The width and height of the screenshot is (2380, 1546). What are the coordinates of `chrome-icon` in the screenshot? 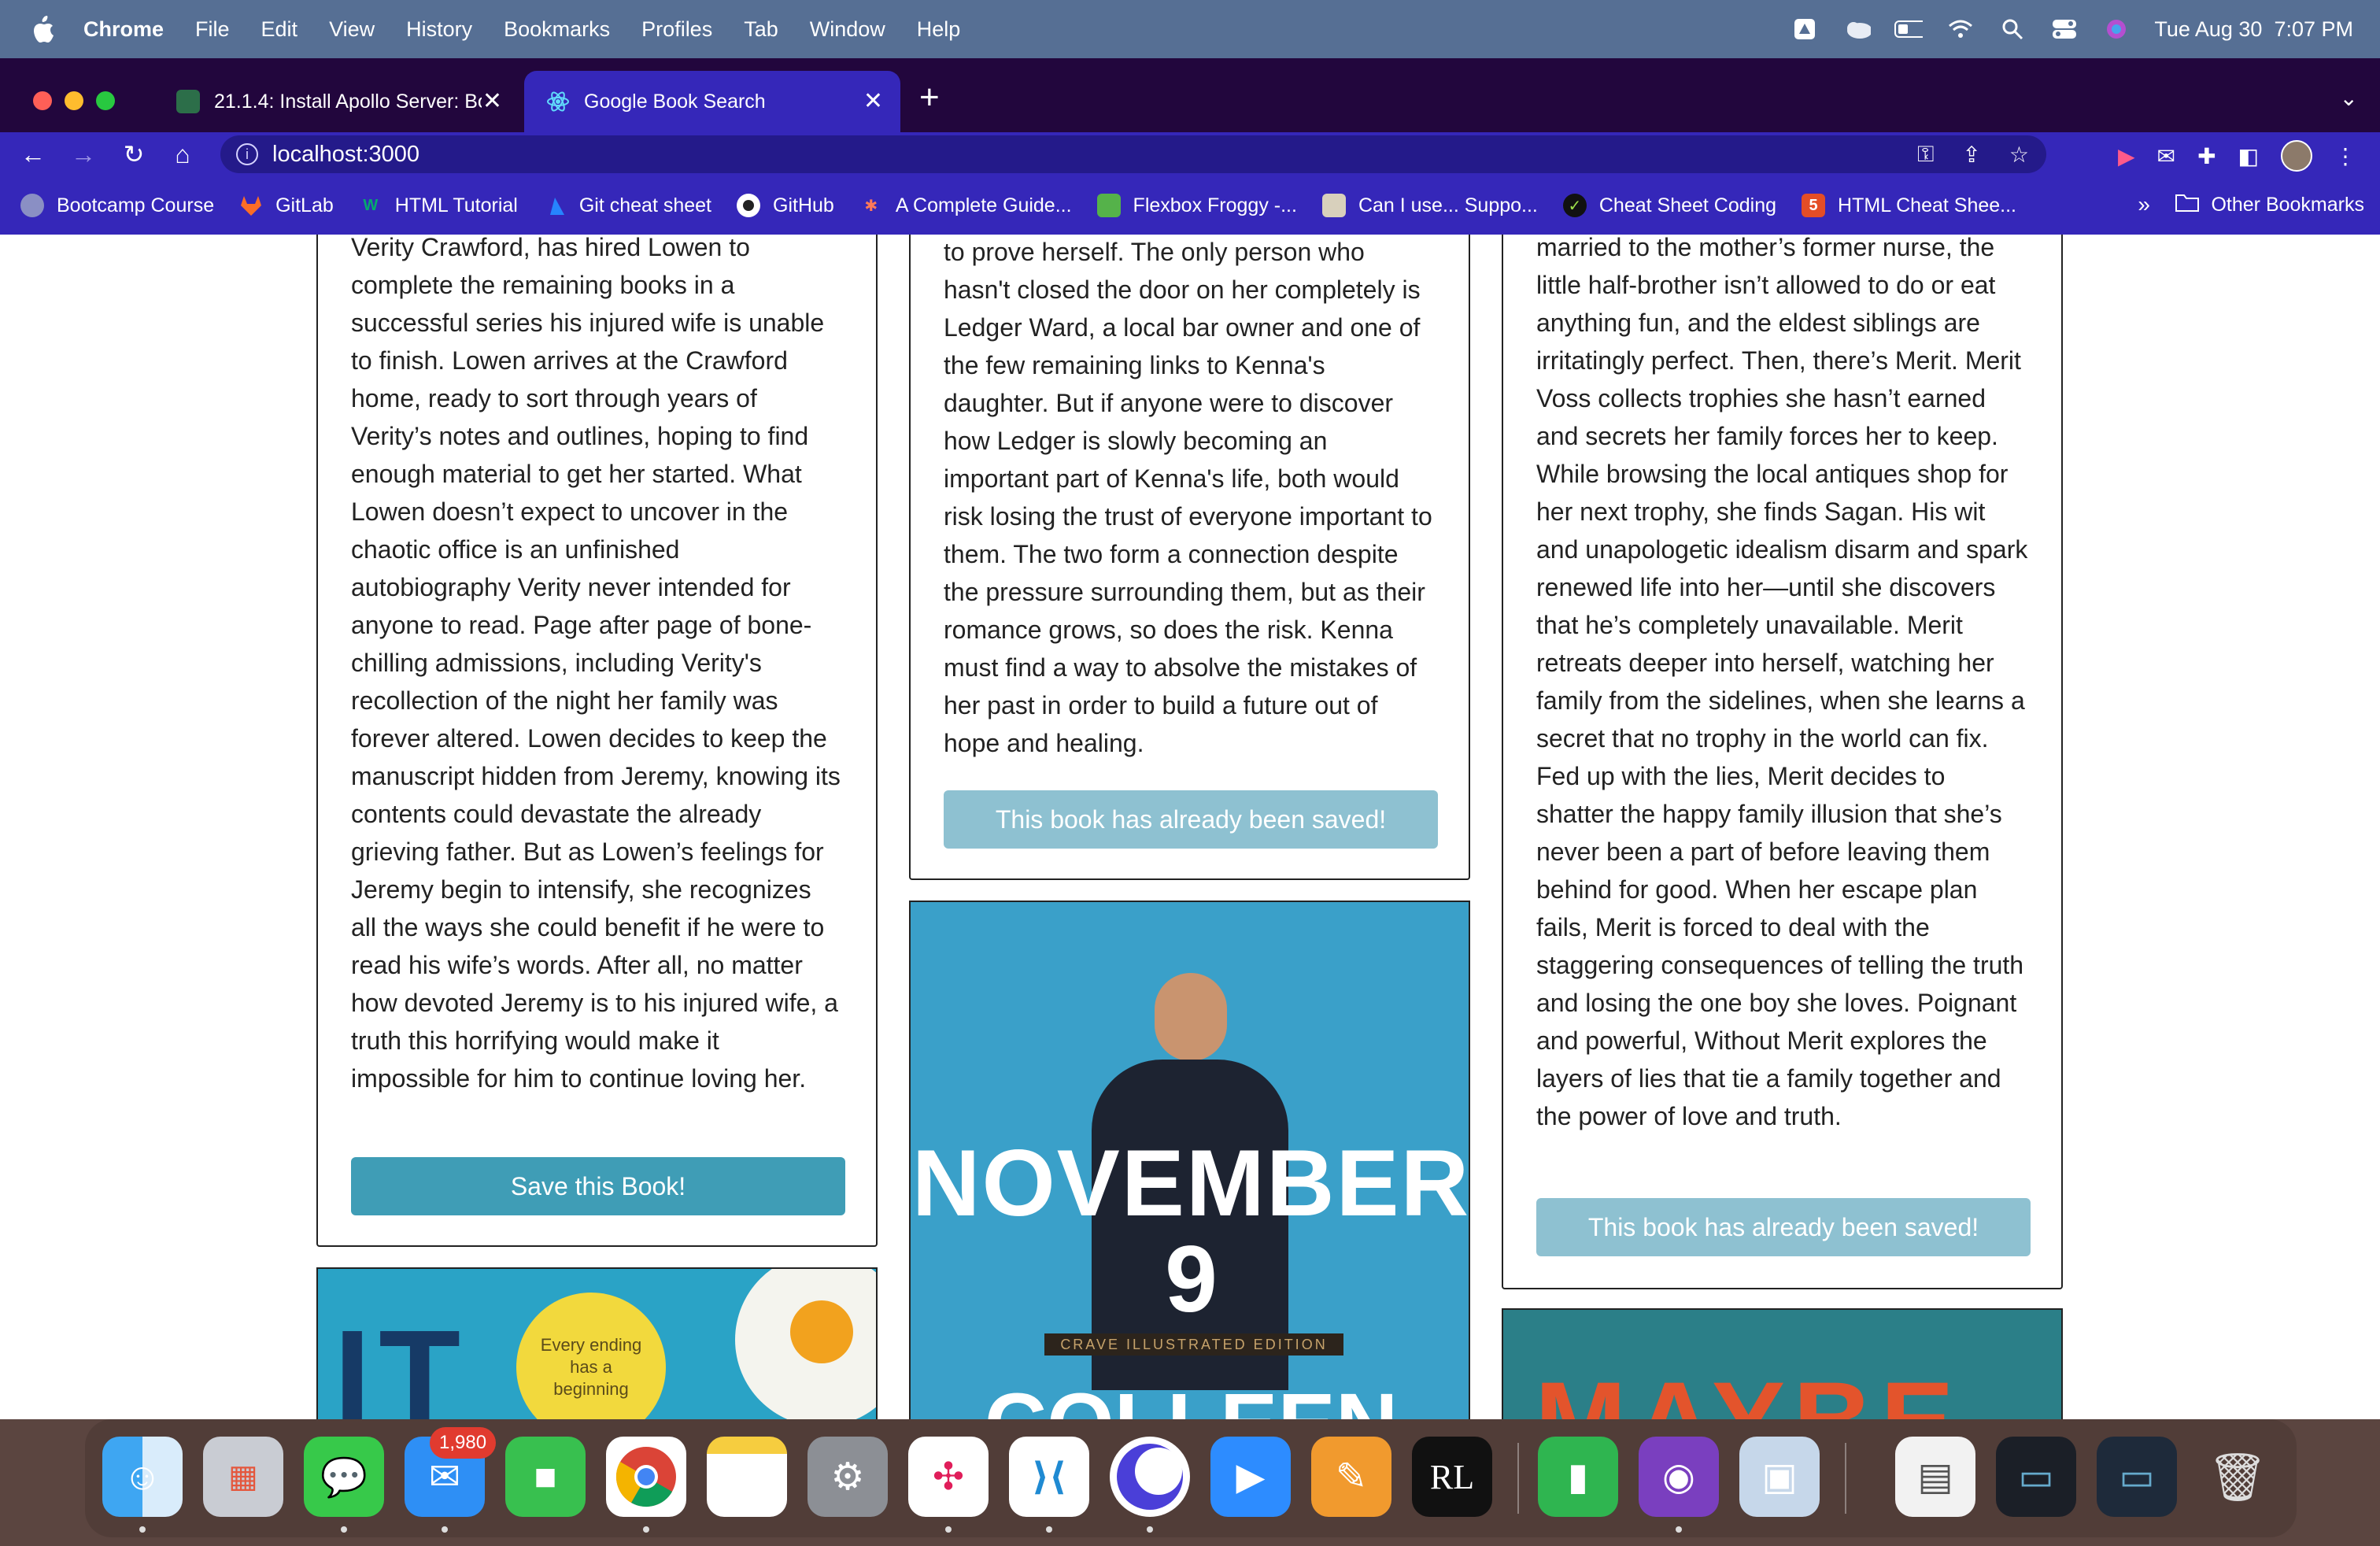 It's located at (646, 1477).